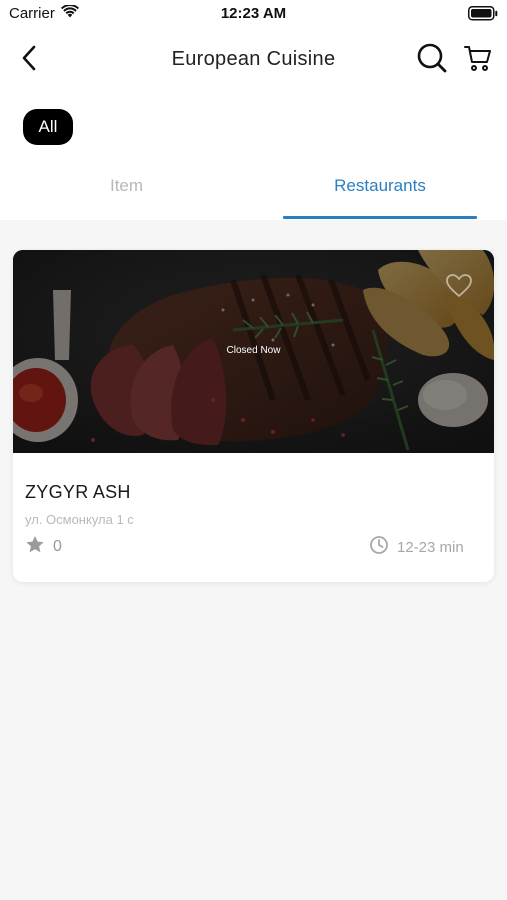 Image resolution: width=507 pixels, height=900 pixels. Describe the element at coordinates (78, 492) in the screenshot. I see `restaurant-name: ZYGYR ASH` at that location.